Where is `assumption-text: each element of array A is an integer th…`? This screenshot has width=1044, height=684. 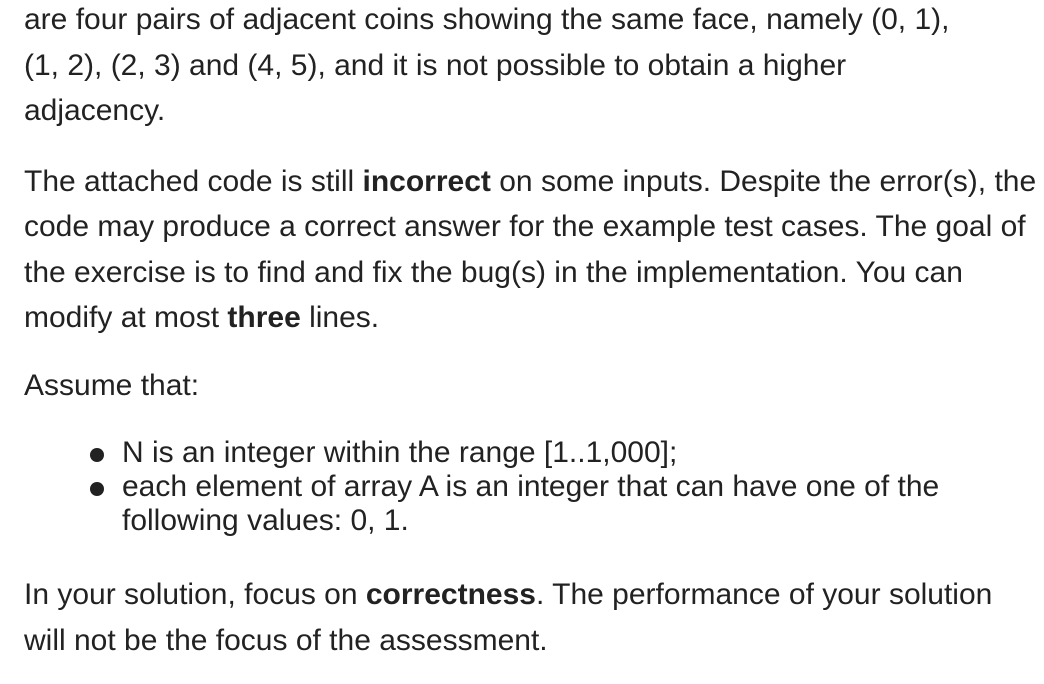 assumption-text: each element of array A is an integer th… is located at coordinates (531, 503).